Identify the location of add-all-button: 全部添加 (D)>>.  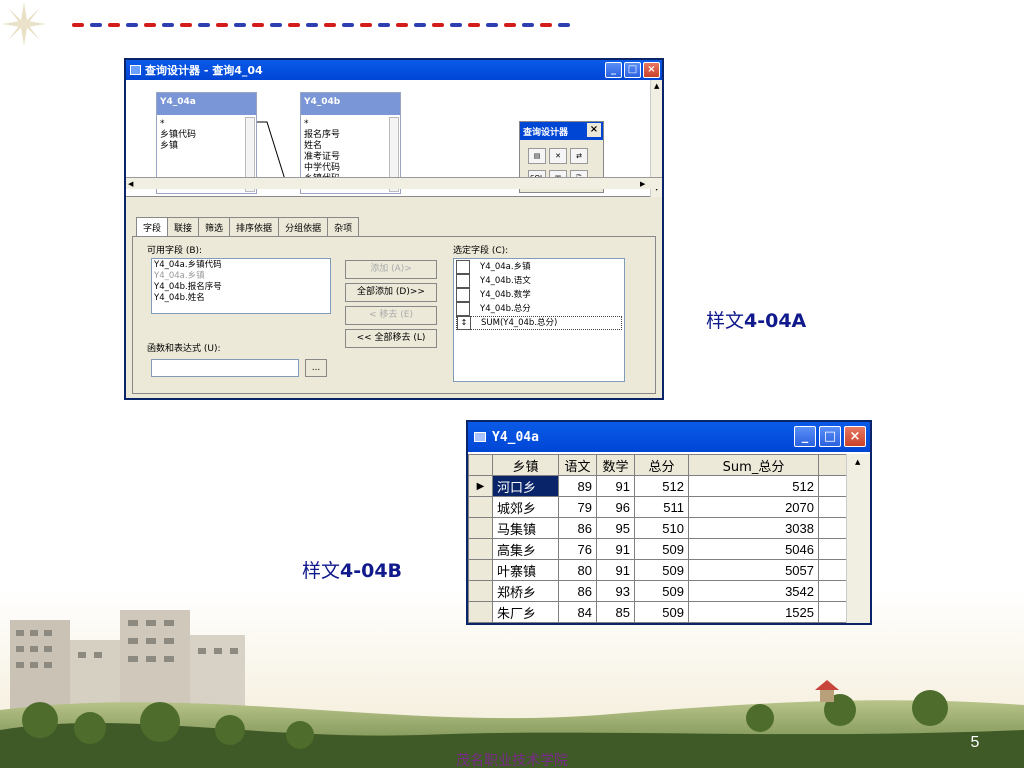
(391, 292).